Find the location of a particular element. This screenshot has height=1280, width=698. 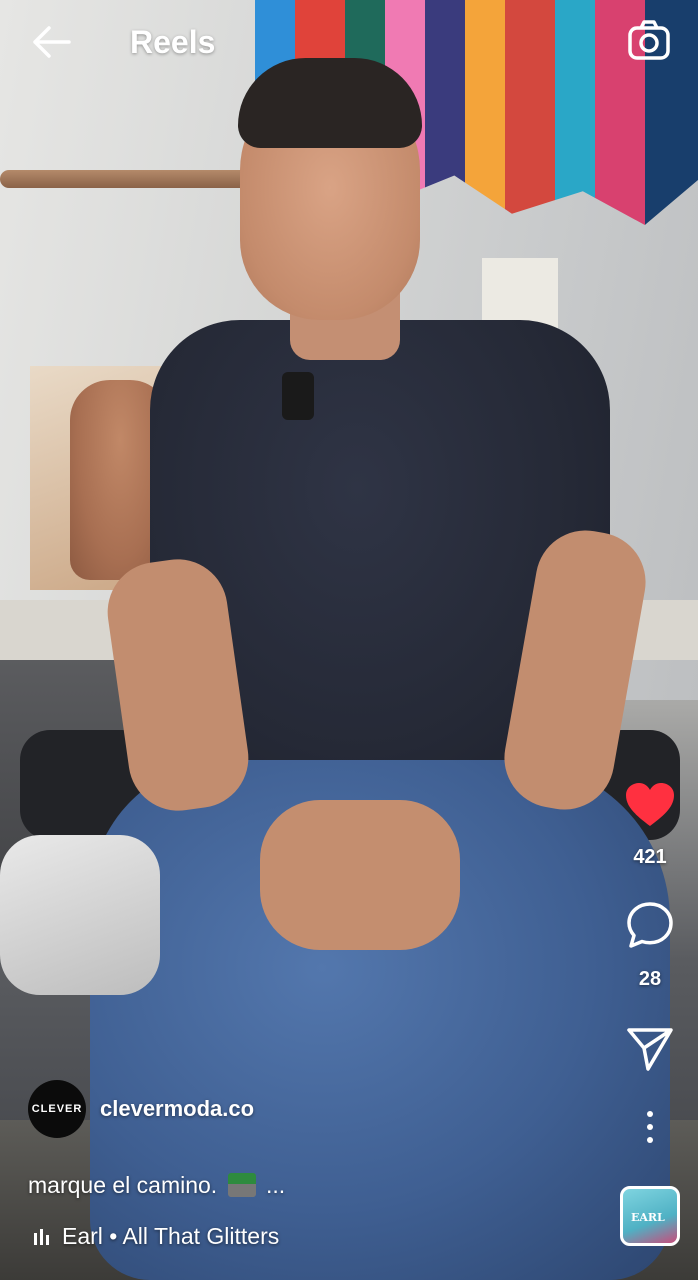

caption-text: marque el camino. is located at coordinates (123, 1185).